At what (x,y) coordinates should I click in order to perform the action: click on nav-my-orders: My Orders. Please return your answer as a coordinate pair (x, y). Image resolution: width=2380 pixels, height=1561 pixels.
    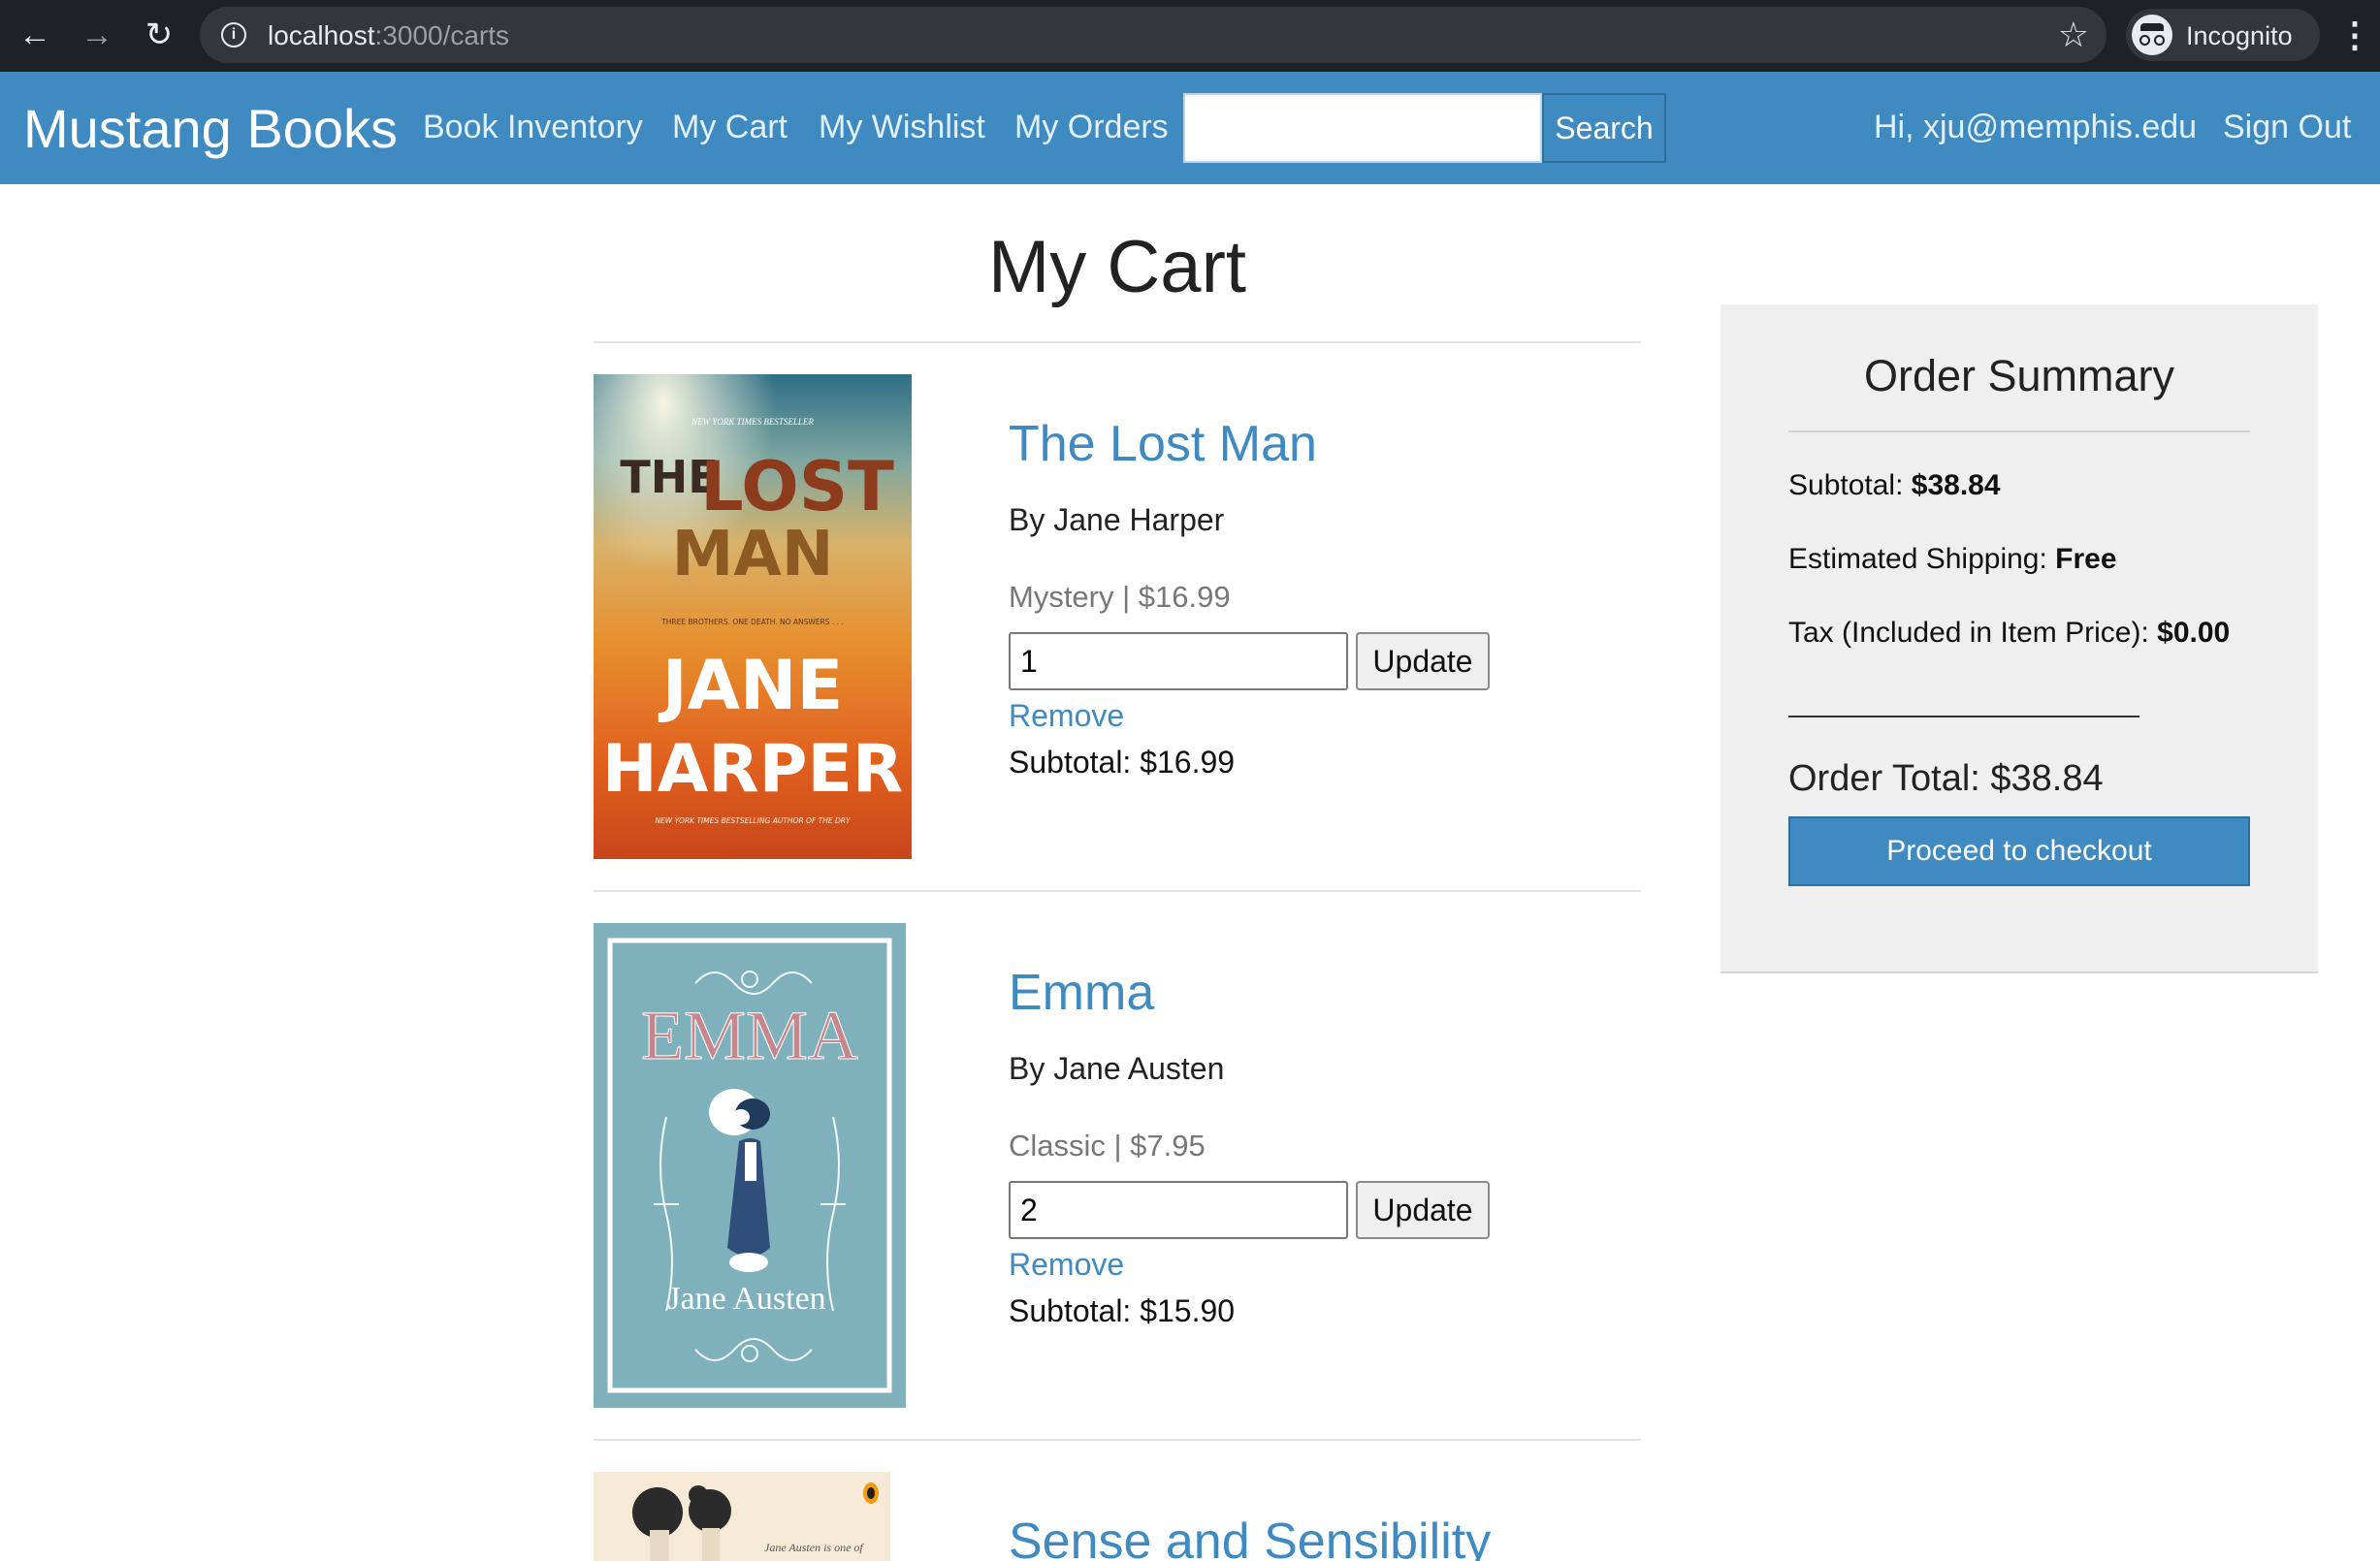
    Looking at the image, I should click on (1091, 127).